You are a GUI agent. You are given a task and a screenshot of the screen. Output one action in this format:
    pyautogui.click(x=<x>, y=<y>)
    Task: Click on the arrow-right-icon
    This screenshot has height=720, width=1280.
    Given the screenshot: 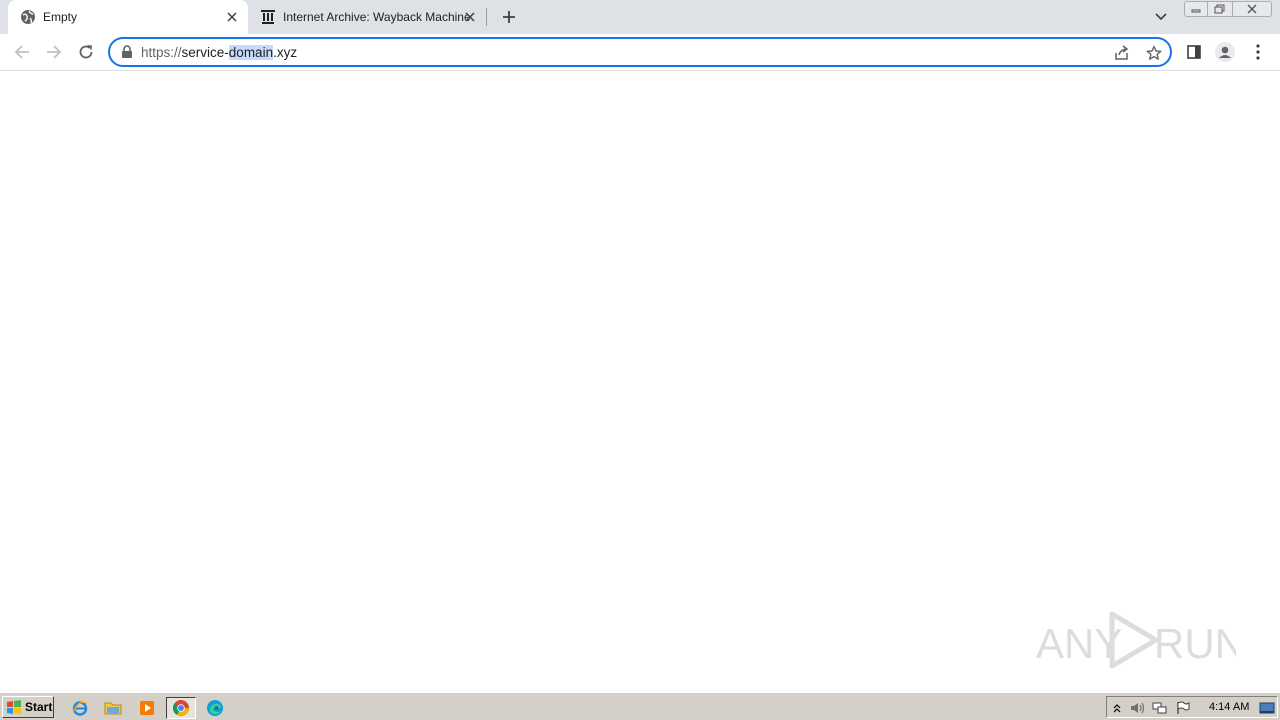 What is the action you would take?
    pyautogui.click(x=54, y=52)
    